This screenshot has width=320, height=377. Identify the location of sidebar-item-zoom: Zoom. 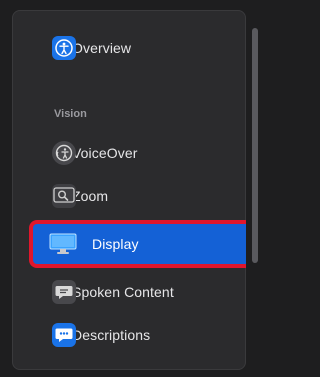
(130, 196).